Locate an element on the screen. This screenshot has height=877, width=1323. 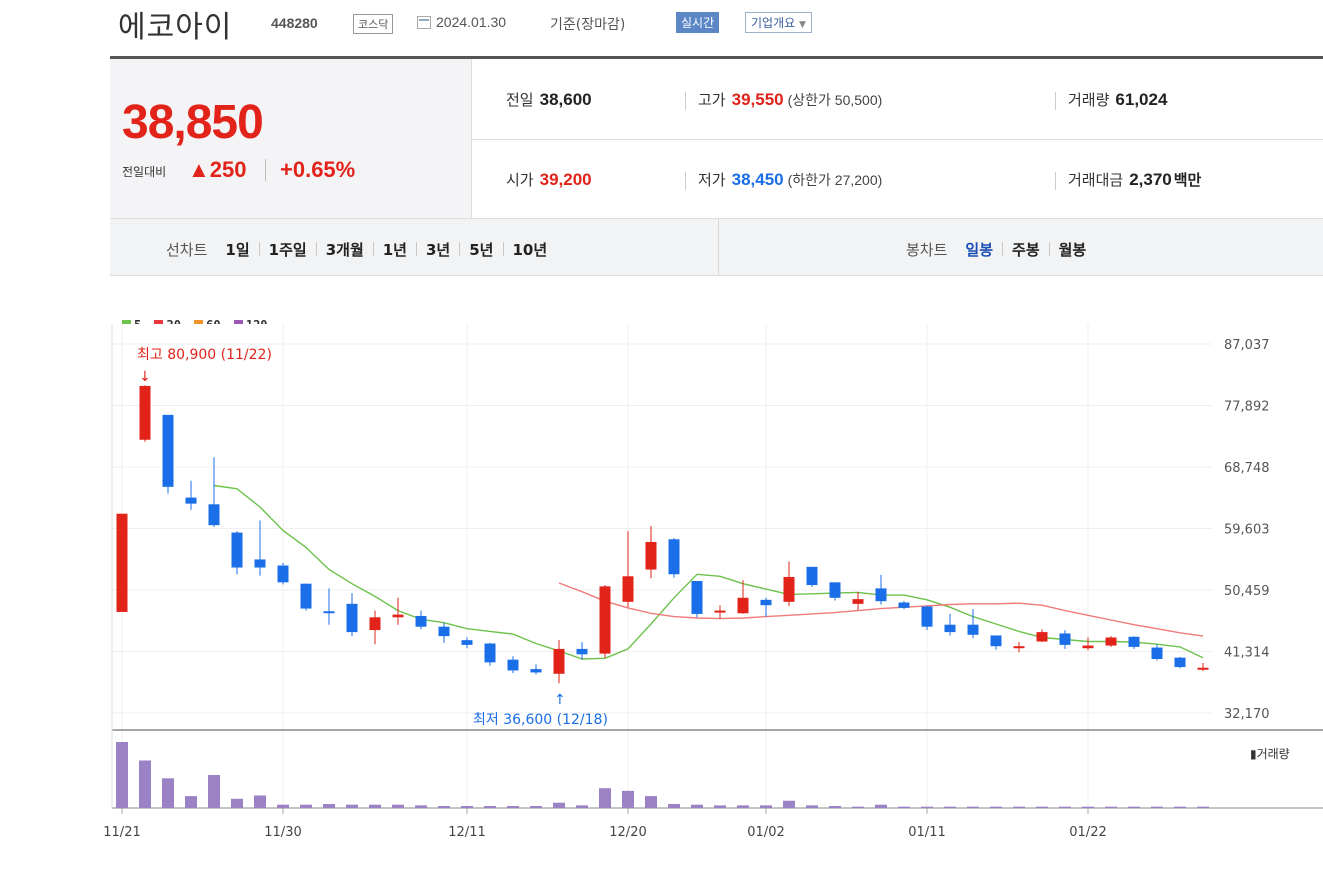
amount-unit: 백만 is located at coordinates (1187, 180).